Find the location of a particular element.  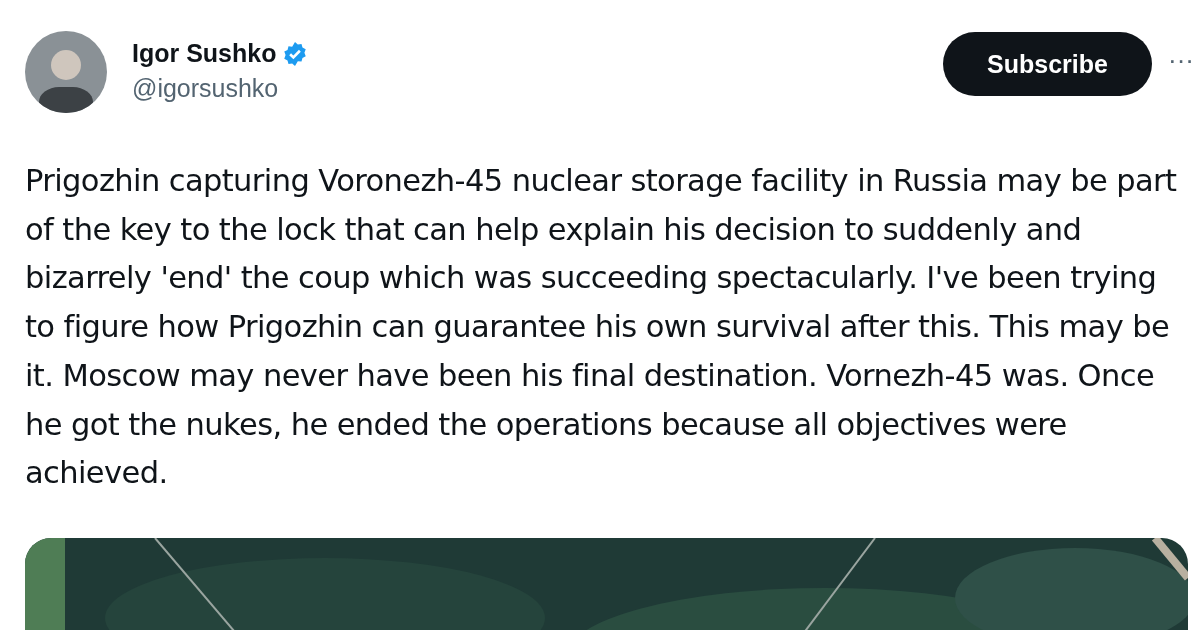

author-name: Igor Sushko is located at coordinates (204, 53).